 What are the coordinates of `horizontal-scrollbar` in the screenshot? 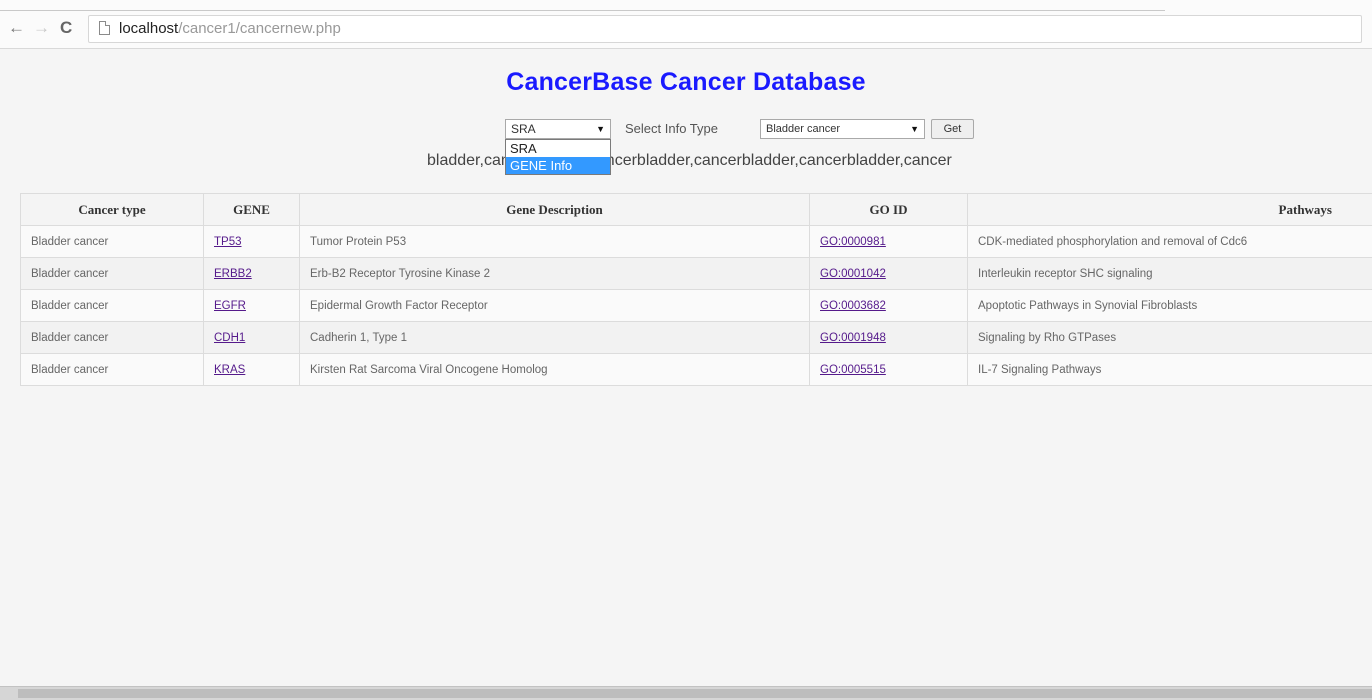 It's located at (686, 693).